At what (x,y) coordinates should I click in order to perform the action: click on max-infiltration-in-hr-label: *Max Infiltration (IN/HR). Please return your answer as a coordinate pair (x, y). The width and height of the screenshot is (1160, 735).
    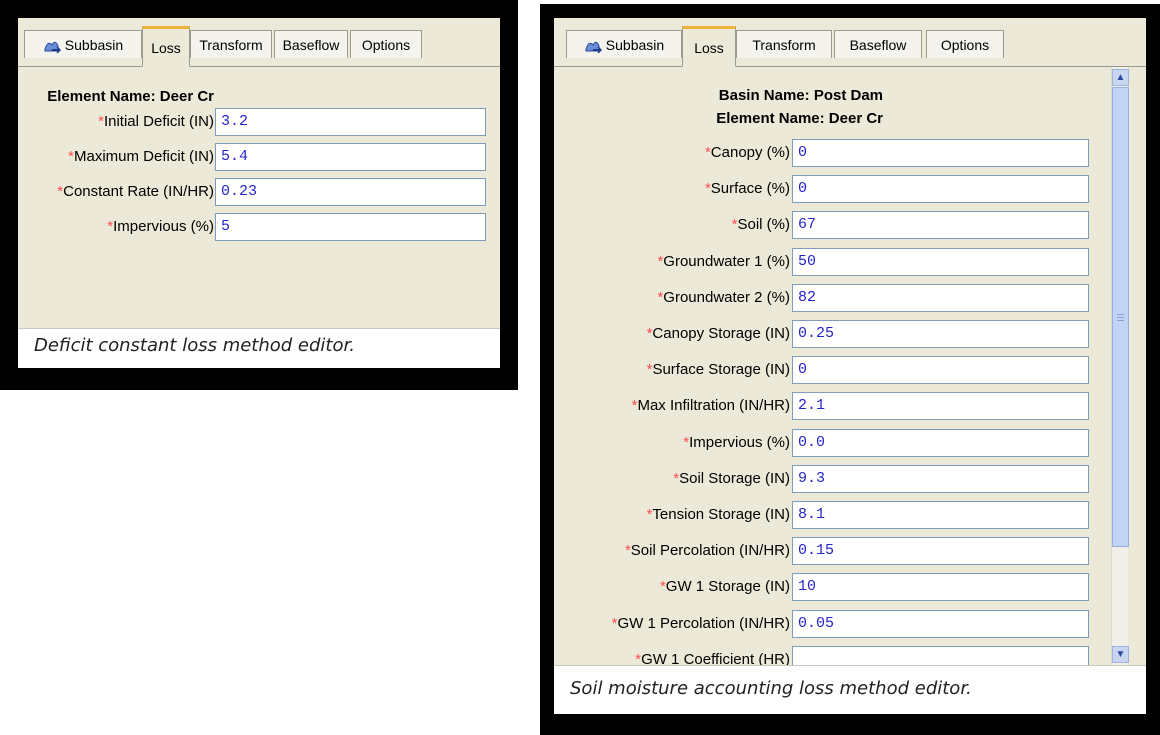
    Looking at the image, I should click on (710, 406).